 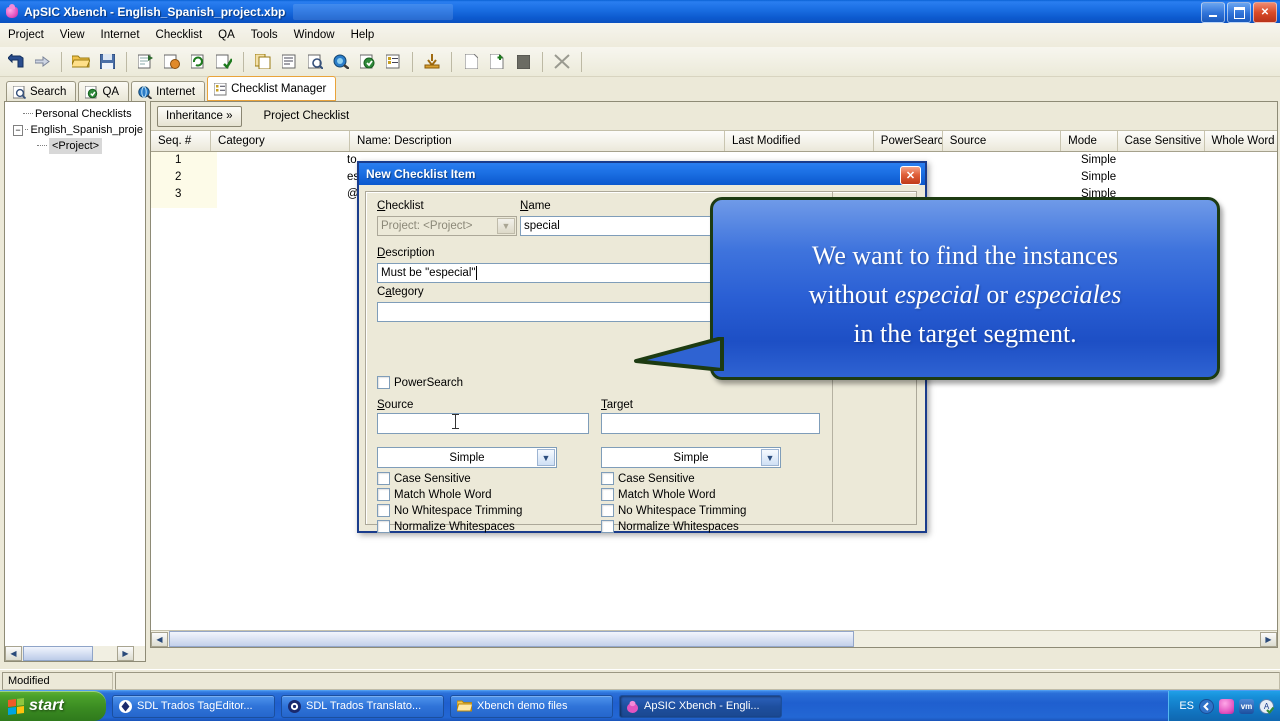 I want to click on tree-item-project: <Project>, so click(x=76, y=146).